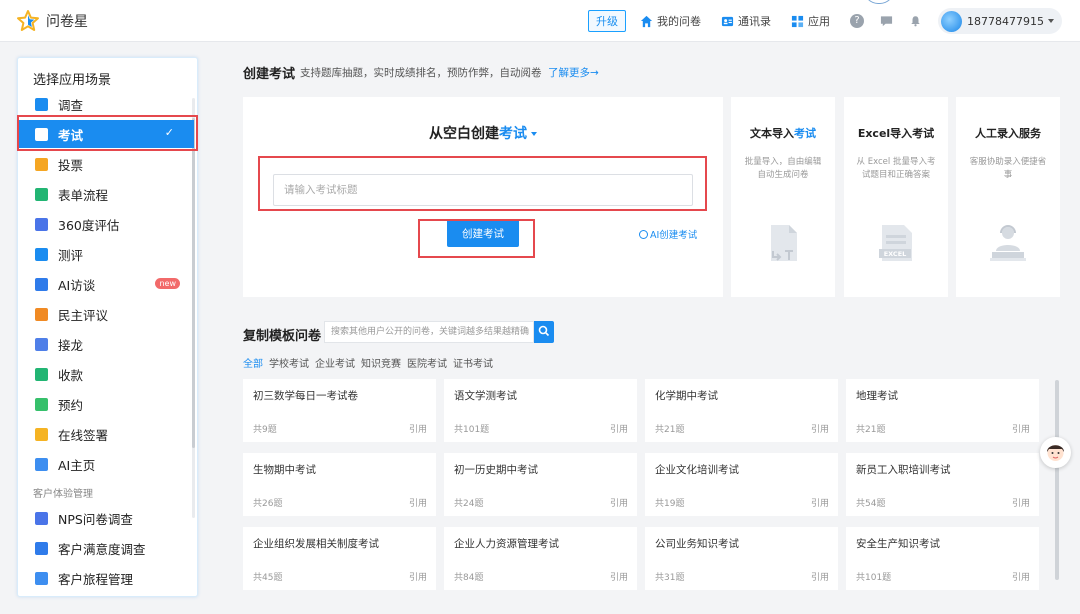 The height and width of the screenshot is (614, 1080). Describe the element at coordinates (886, 21) in the screenshot. I see `message-icon` at that location.